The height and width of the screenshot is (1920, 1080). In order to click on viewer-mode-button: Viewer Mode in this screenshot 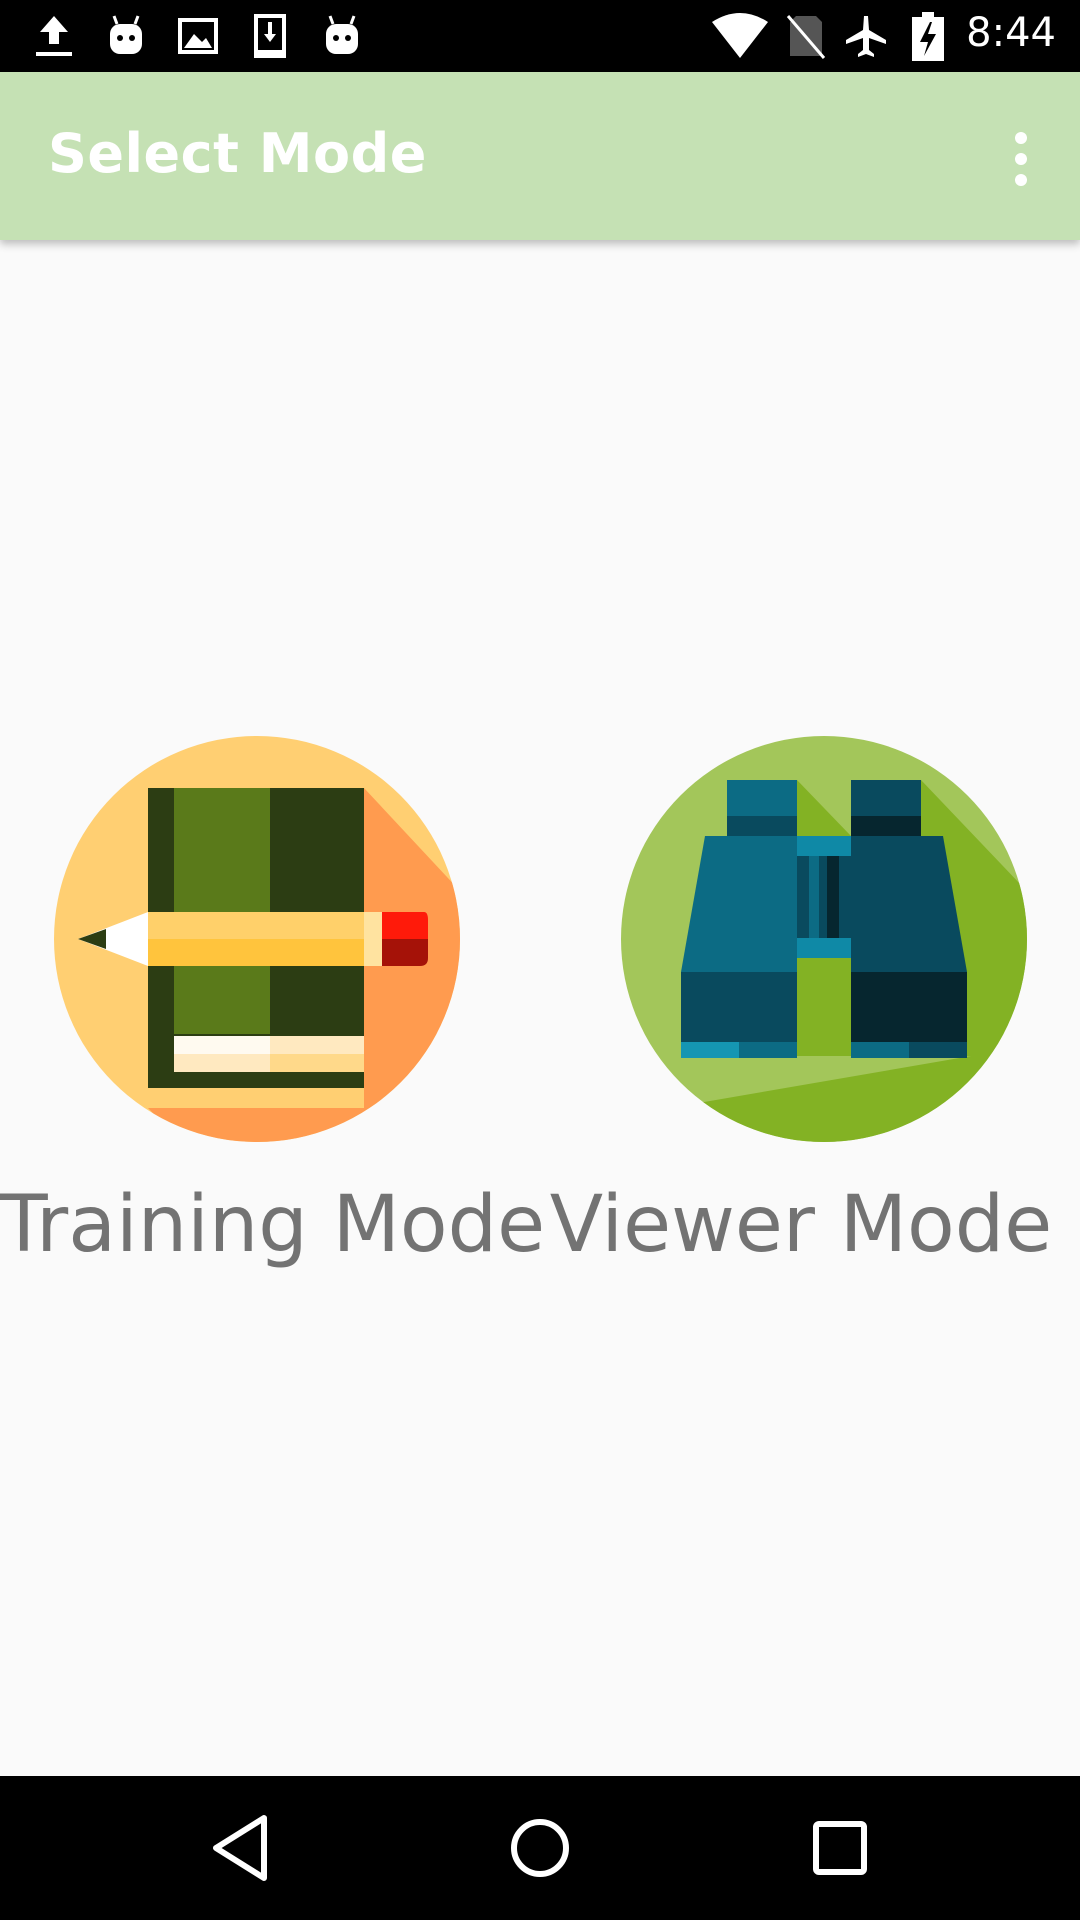, I will do `click(815, 1016)`.